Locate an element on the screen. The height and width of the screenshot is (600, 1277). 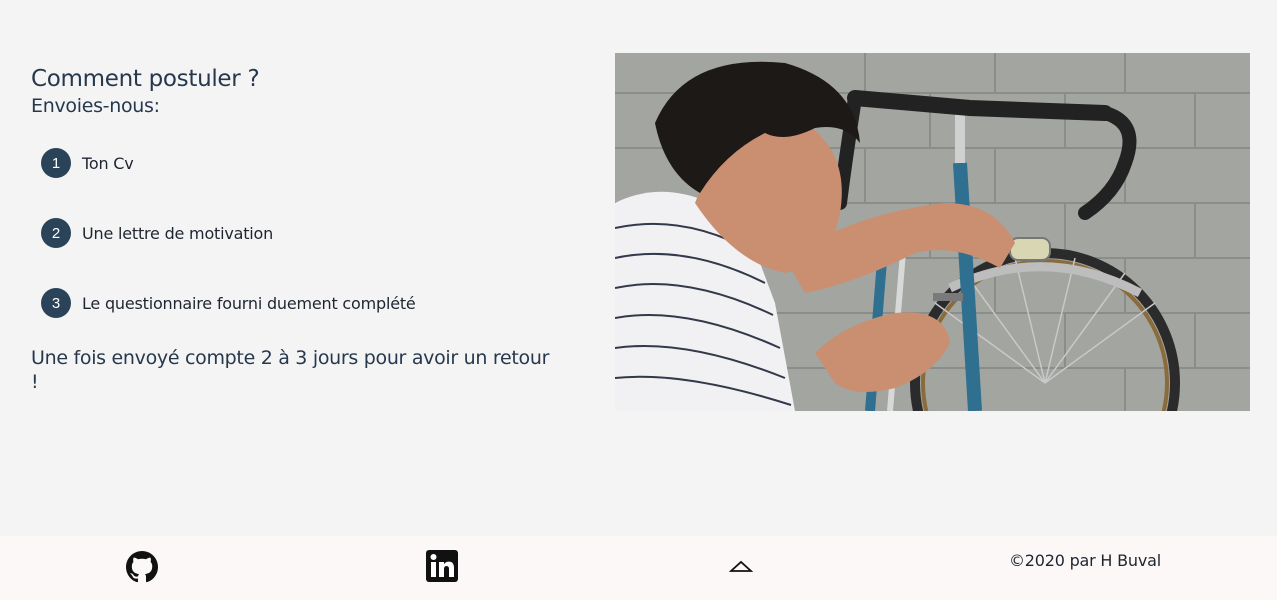
scroll-to-top-button is located at coordinates (741, 566).